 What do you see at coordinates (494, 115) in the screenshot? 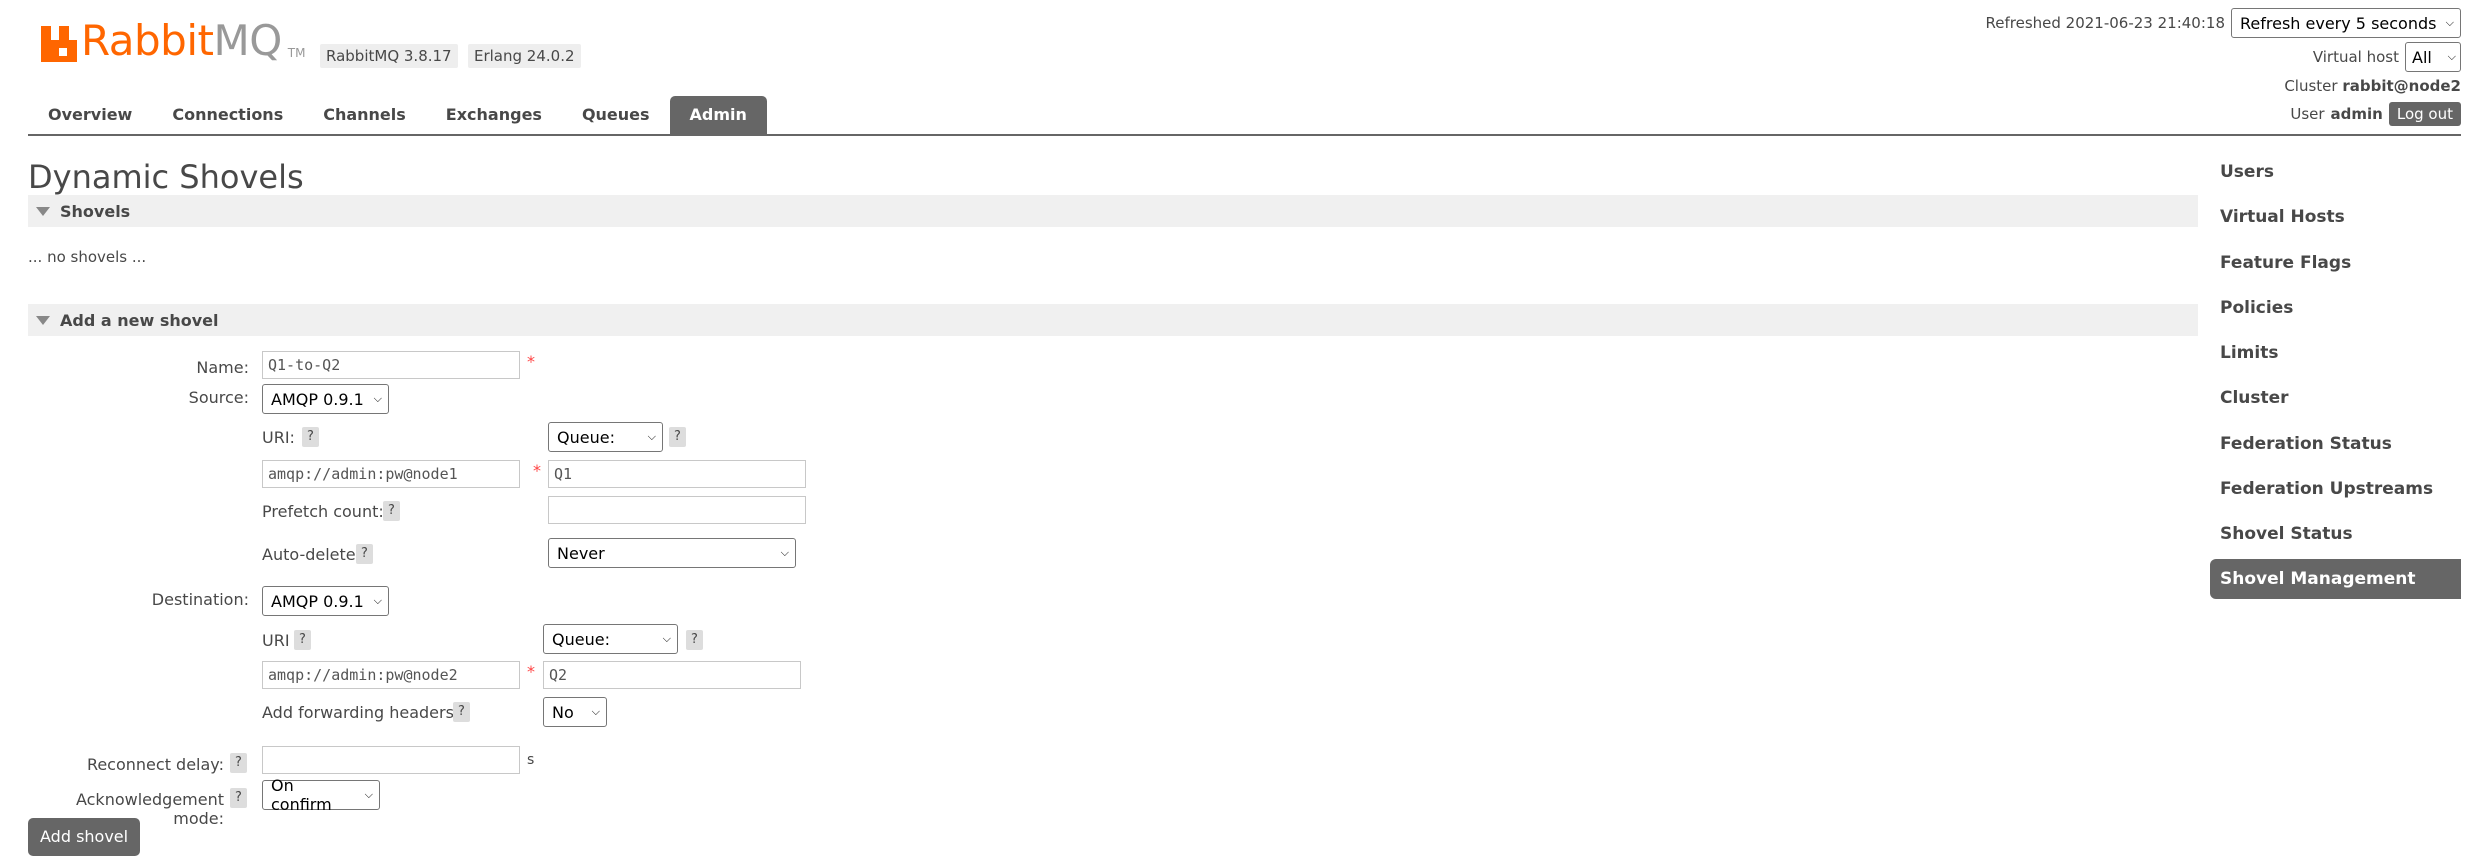
I see `tab-exchanges: Exchanges` at bounding box center [494, 115].